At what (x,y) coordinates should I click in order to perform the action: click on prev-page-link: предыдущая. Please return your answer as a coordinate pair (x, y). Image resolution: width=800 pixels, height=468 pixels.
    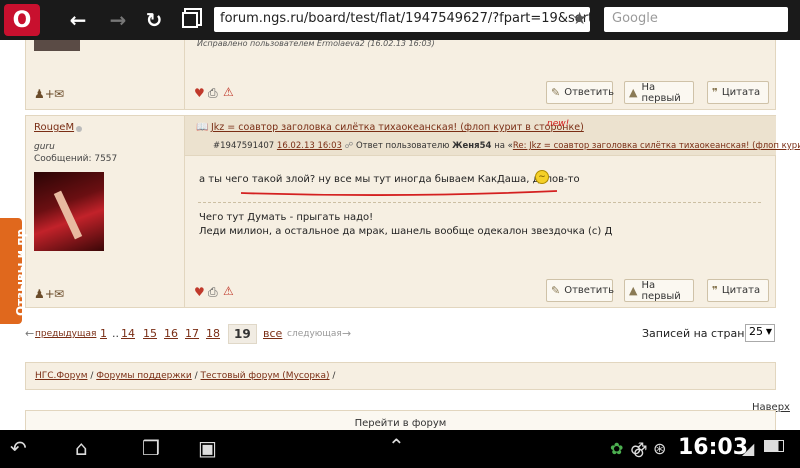
    Looking at the image, I should click on (65, 334).